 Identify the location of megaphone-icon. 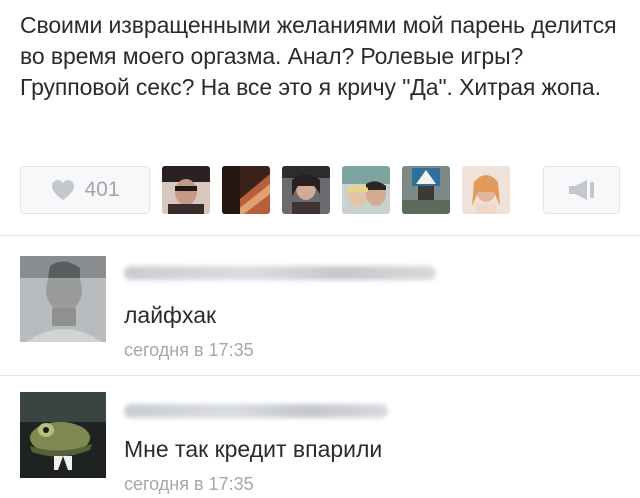
(582, 190).